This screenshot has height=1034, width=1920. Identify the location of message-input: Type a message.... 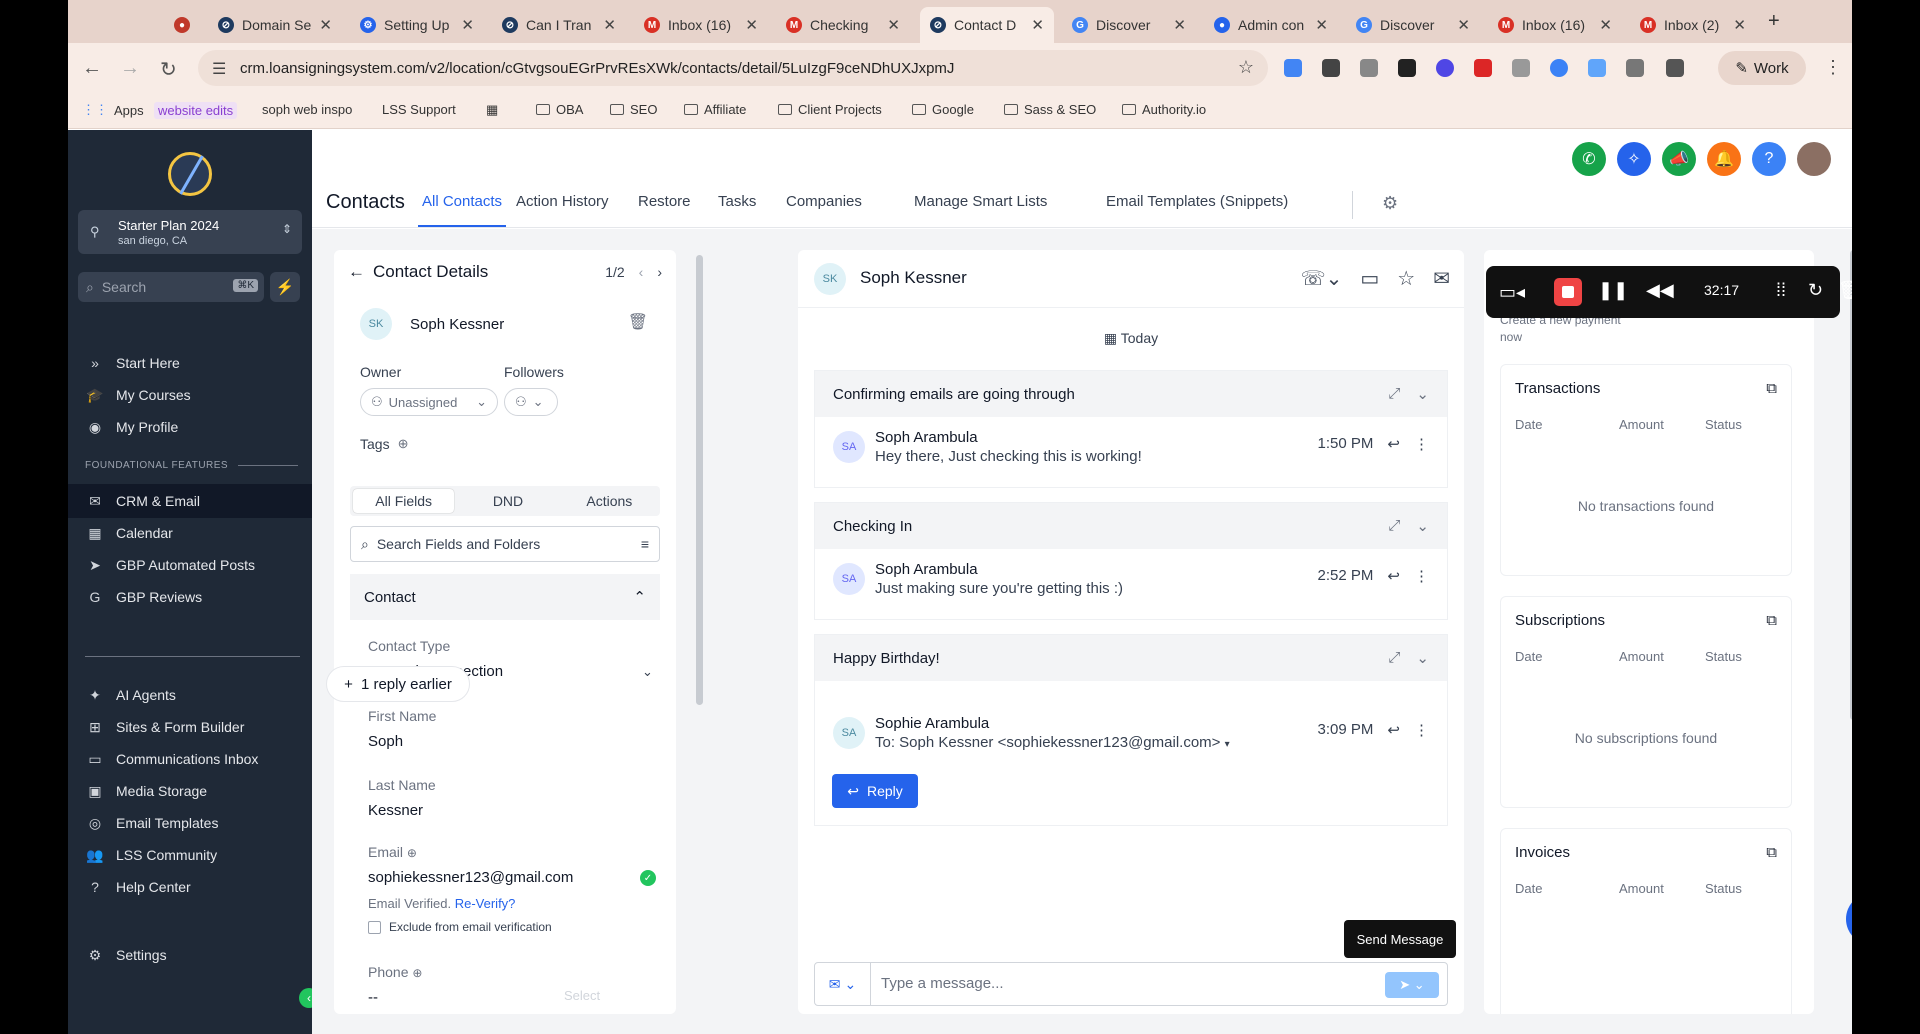
(942, 983).